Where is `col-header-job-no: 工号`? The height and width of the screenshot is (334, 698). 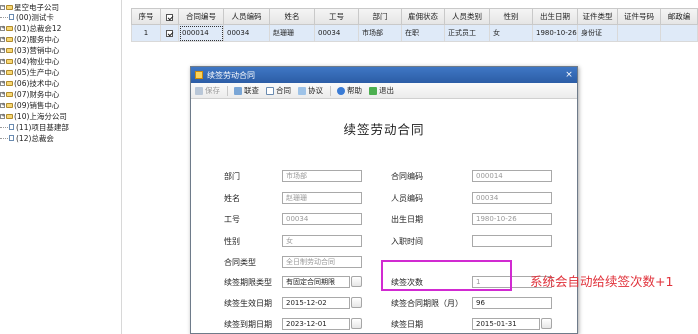 col-header-job-no: 工号 is located at coordinates (337, 16).